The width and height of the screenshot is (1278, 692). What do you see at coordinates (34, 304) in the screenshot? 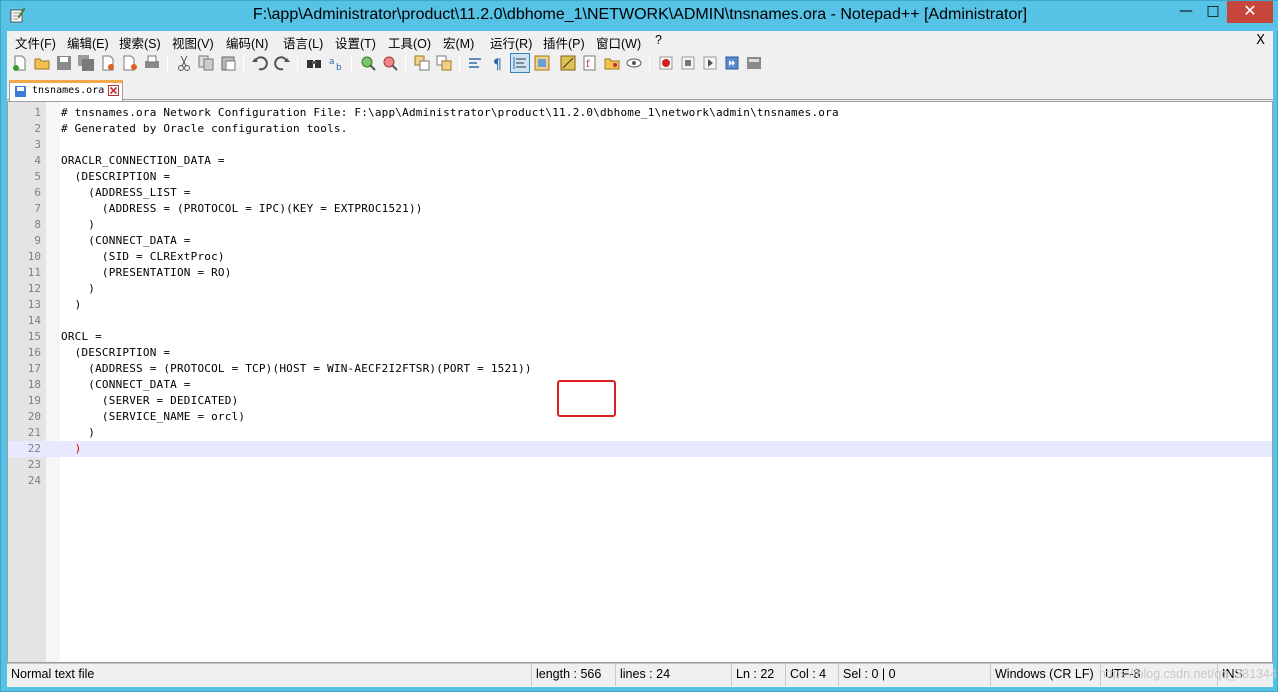
I see `line-number: 13` at bounding box center [34, 304].